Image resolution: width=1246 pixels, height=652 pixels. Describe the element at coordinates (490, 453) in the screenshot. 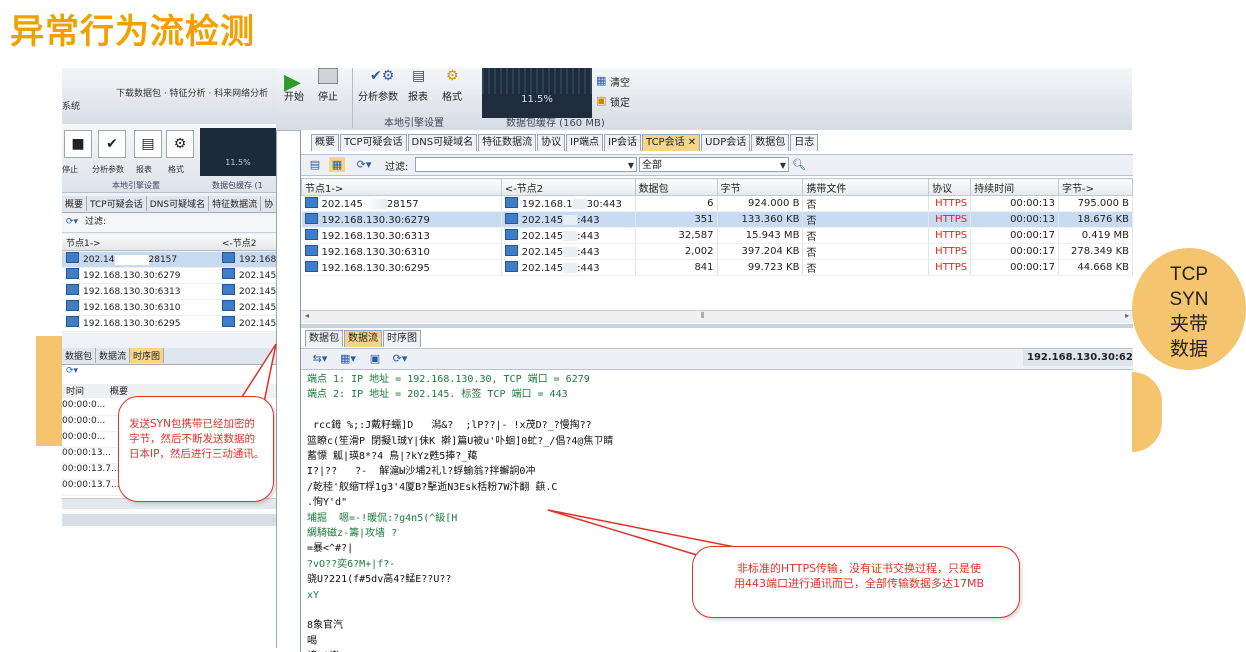

I see `callout-pointers` at that location.